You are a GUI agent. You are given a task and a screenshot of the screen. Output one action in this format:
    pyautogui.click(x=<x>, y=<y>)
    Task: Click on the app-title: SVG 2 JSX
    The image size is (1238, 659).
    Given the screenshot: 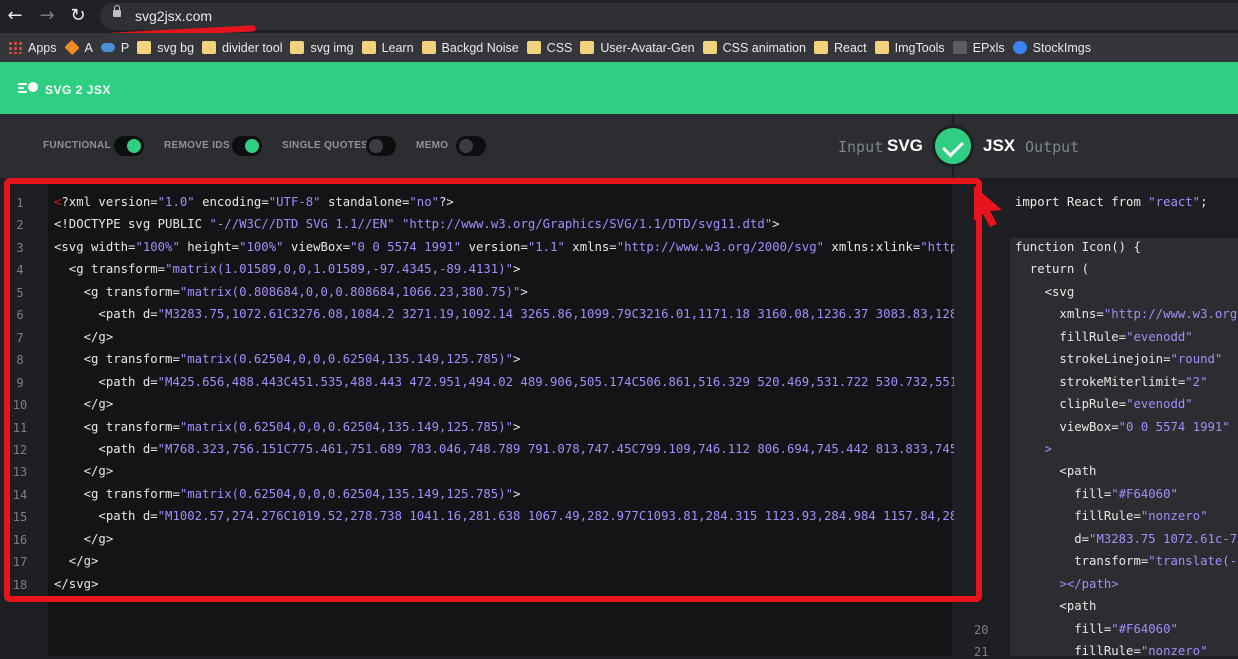 What is the action you would take?
    pyautogui.click(x=78, y=90)
    